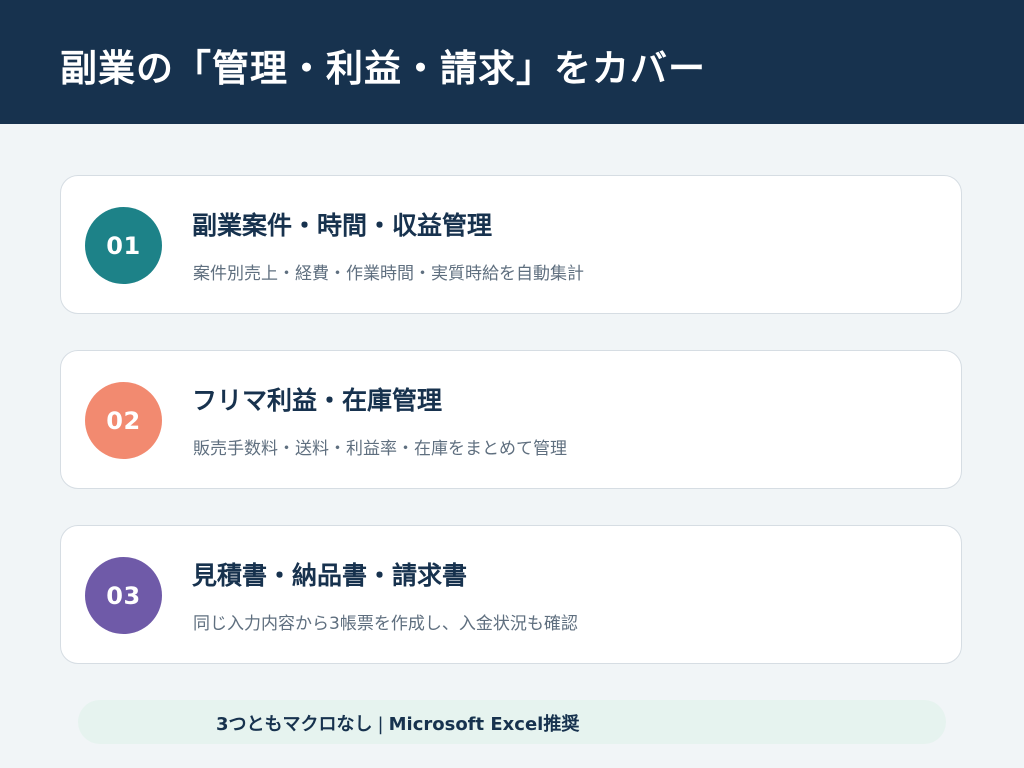 The width and height of the screenshot is (1024, 768). I want to click on number-badge-1: 01, so click(123, 245).